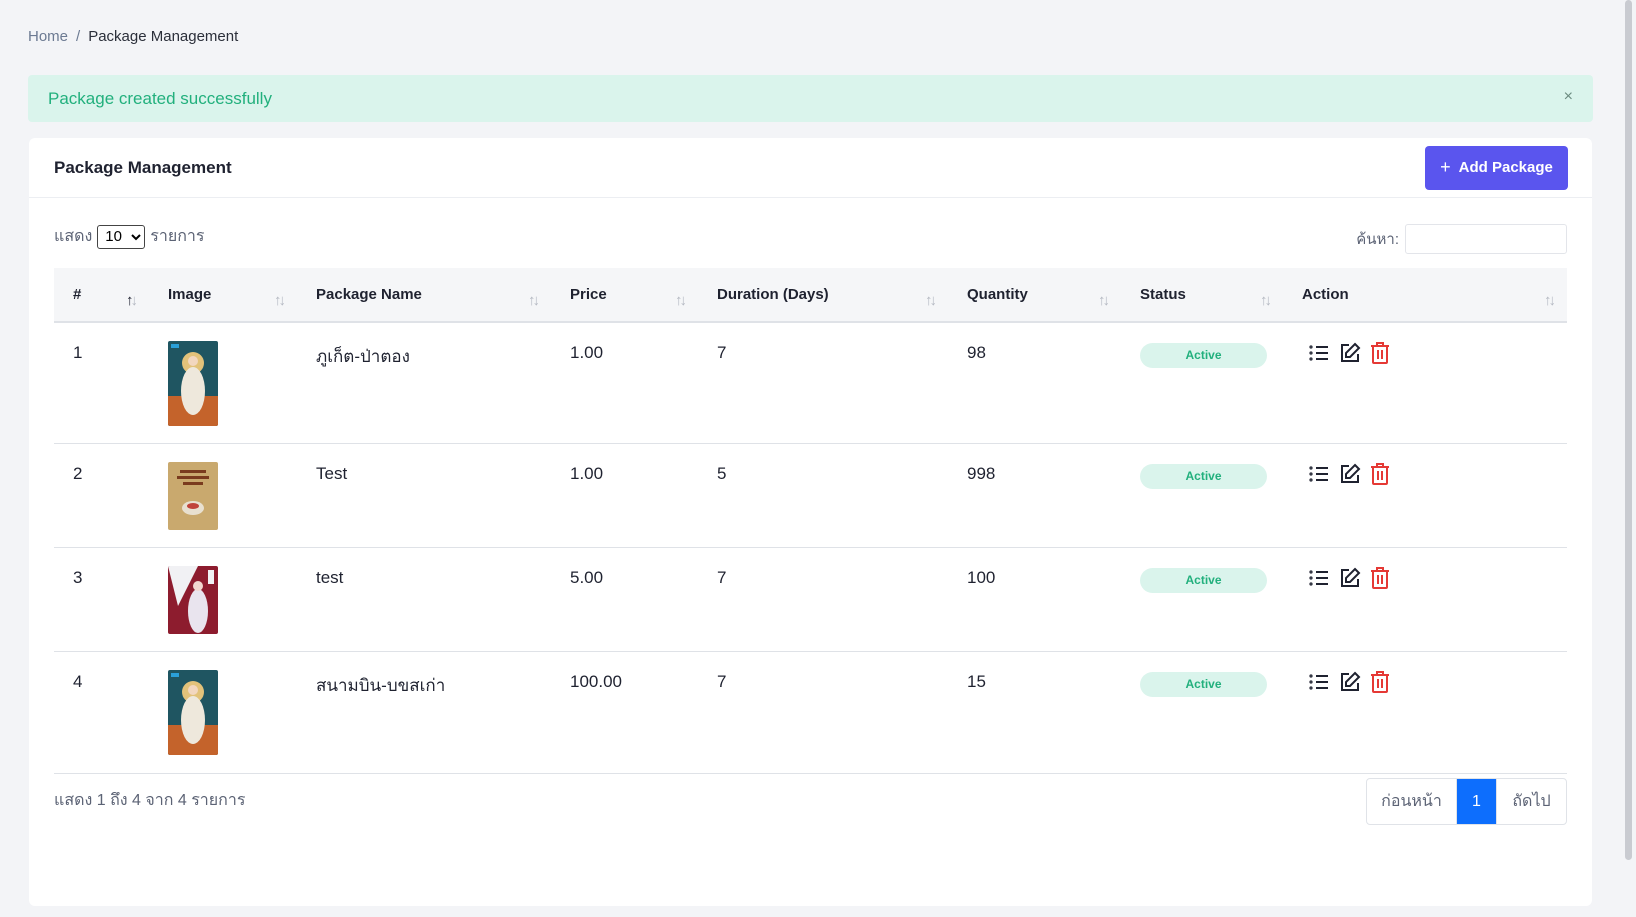  I want to click on table-row: 4 สนามบิน-บขสเก่า 100.00 7 15 Active, so click(810, 712).